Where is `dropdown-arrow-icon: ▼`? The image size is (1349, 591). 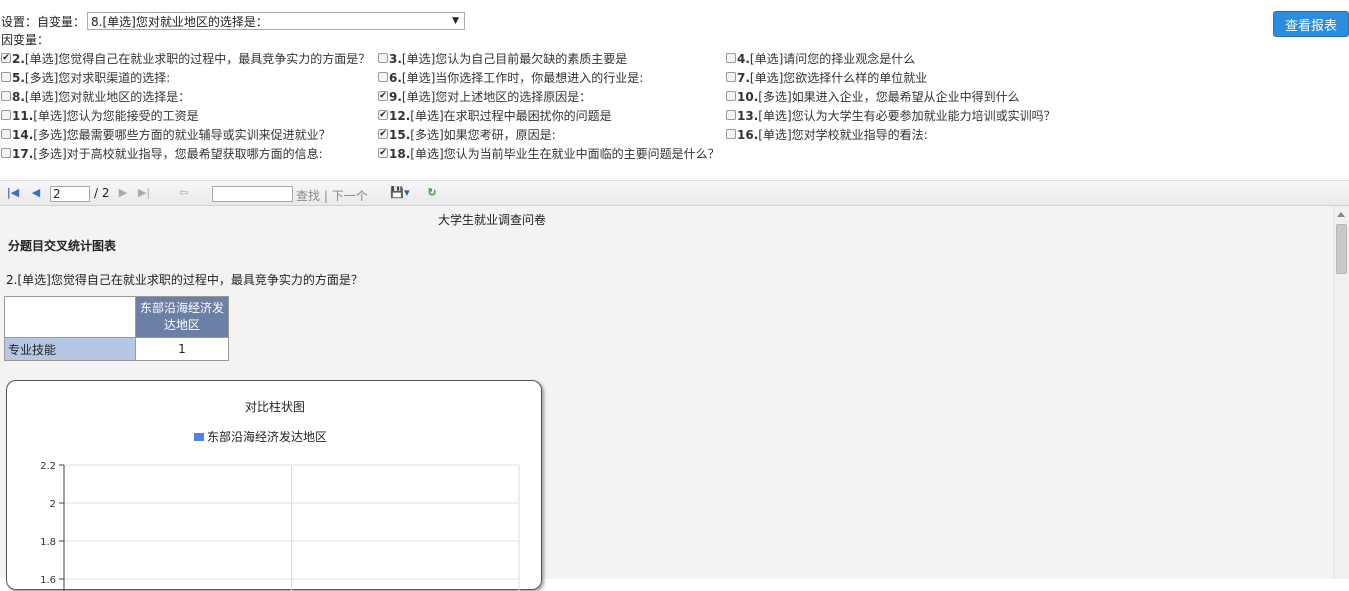
dropdown-arrow-icon: ▼ is located at coordinates (455, 21).